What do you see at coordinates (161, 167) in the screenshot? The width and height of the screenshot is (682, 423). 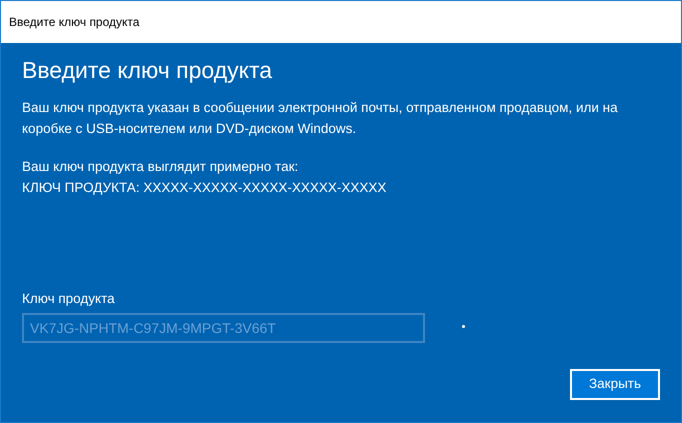 I see `example-text: Ваш ключ продукта выглядит примерно так:` at bounding box center [161, 167].